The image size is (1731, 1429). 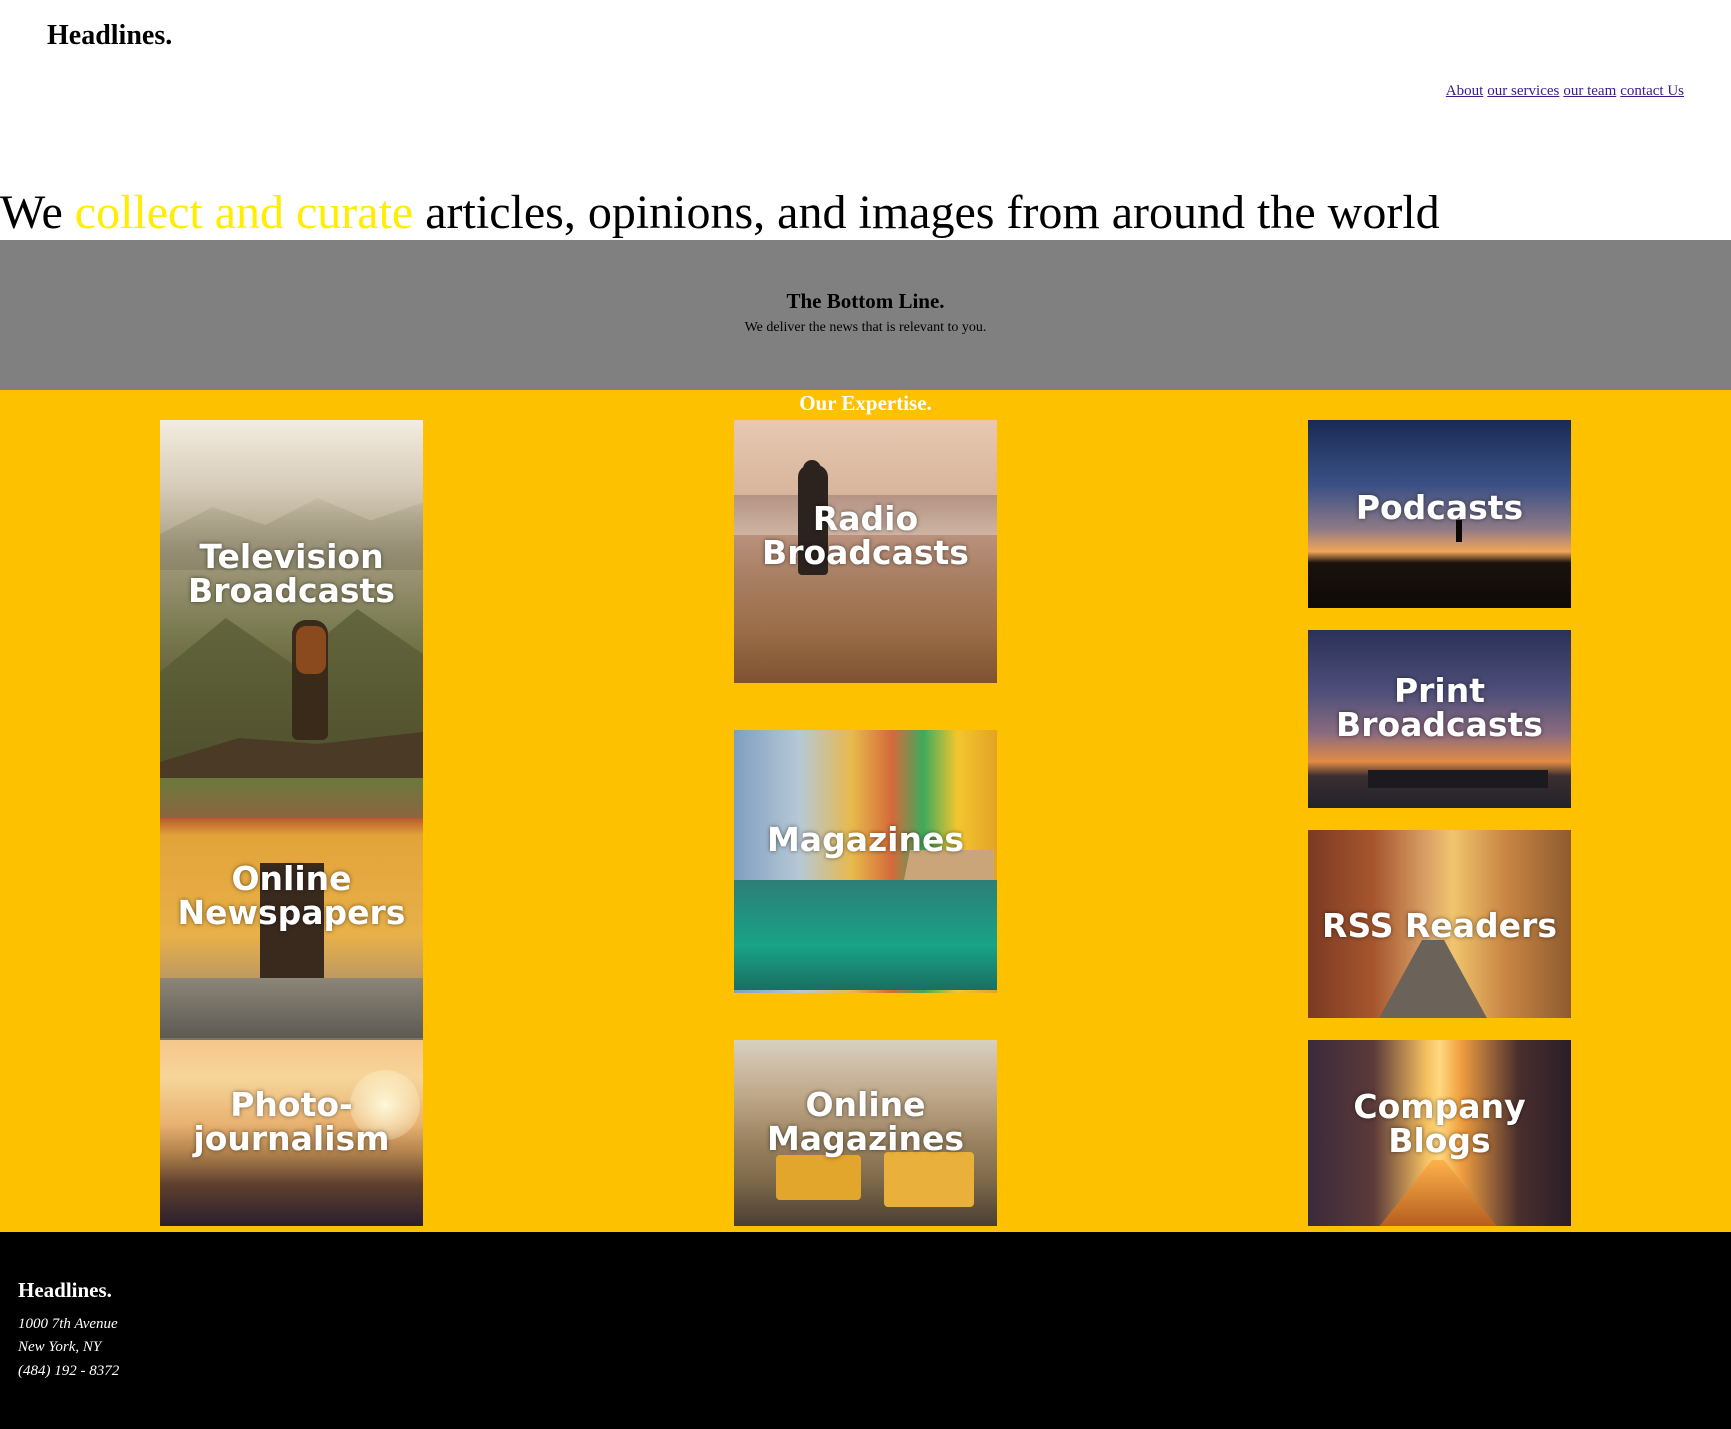 I want to click on nav-link-team: our team, so click(x=1589, y=91).